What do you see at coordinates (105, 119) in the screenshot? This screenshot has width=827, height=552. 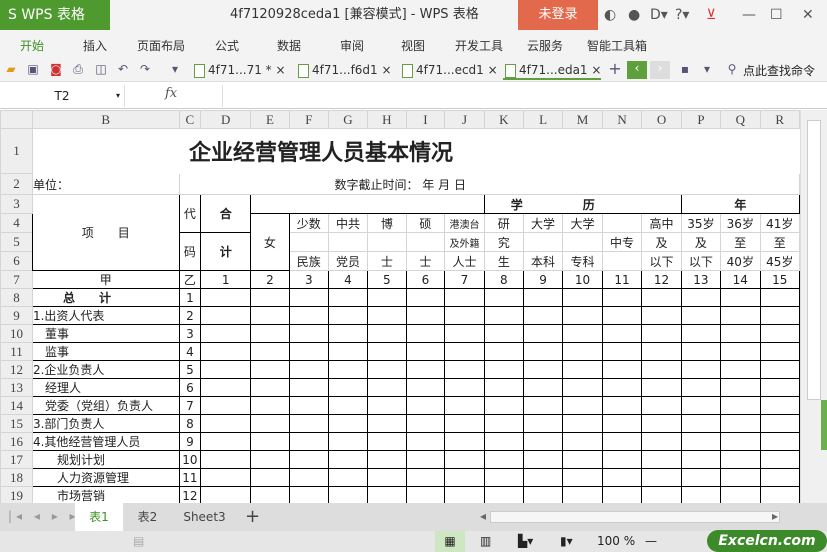 I see `column-header: B` at bounding box center [105, 119].